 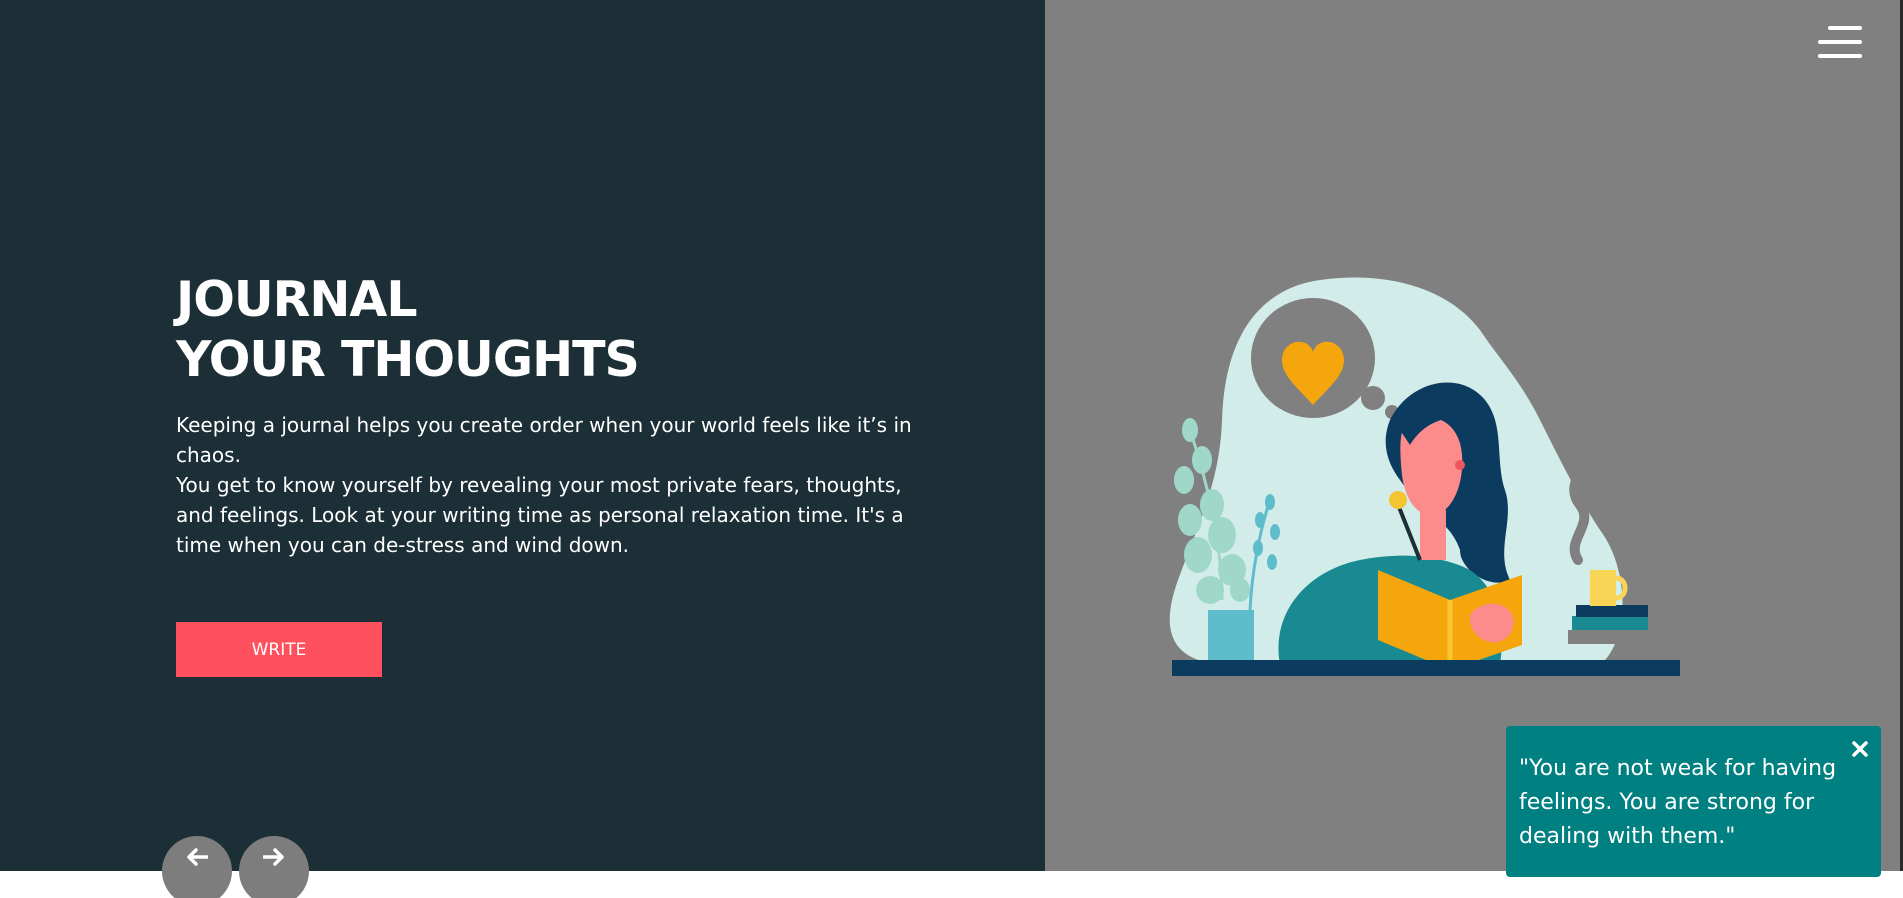 I want to click on journaling-illustration, so click(x=1424, y=476).